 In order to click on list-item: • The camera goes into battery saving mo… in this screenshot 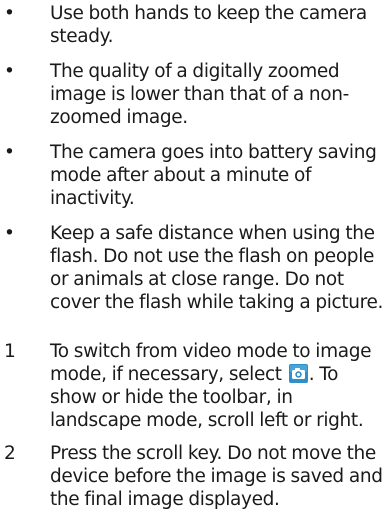, I will do `click(195, 175)`.